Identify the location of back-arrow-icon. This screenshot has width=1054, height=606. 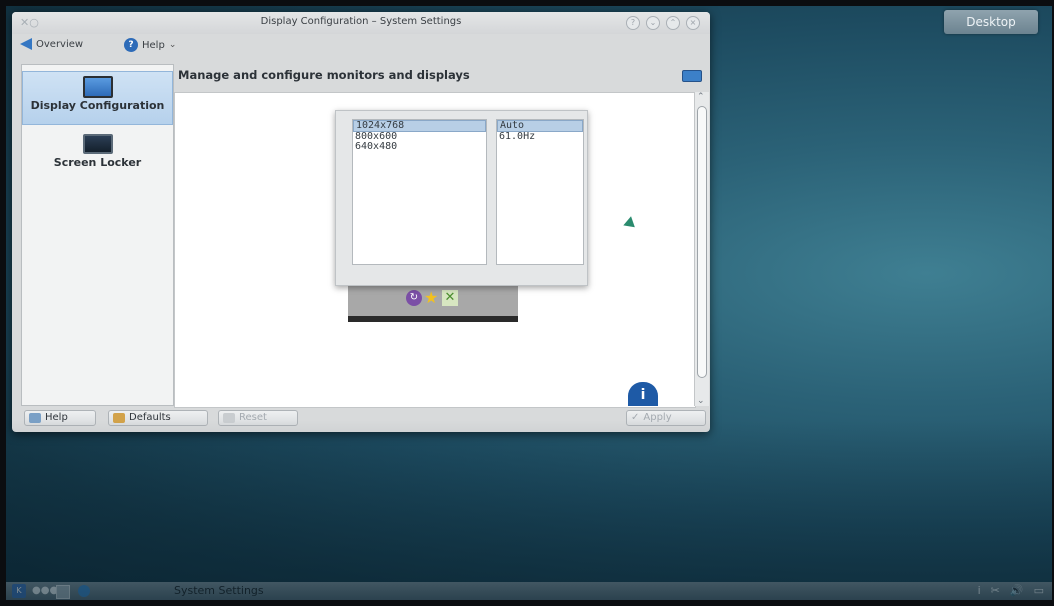
(26, 44).